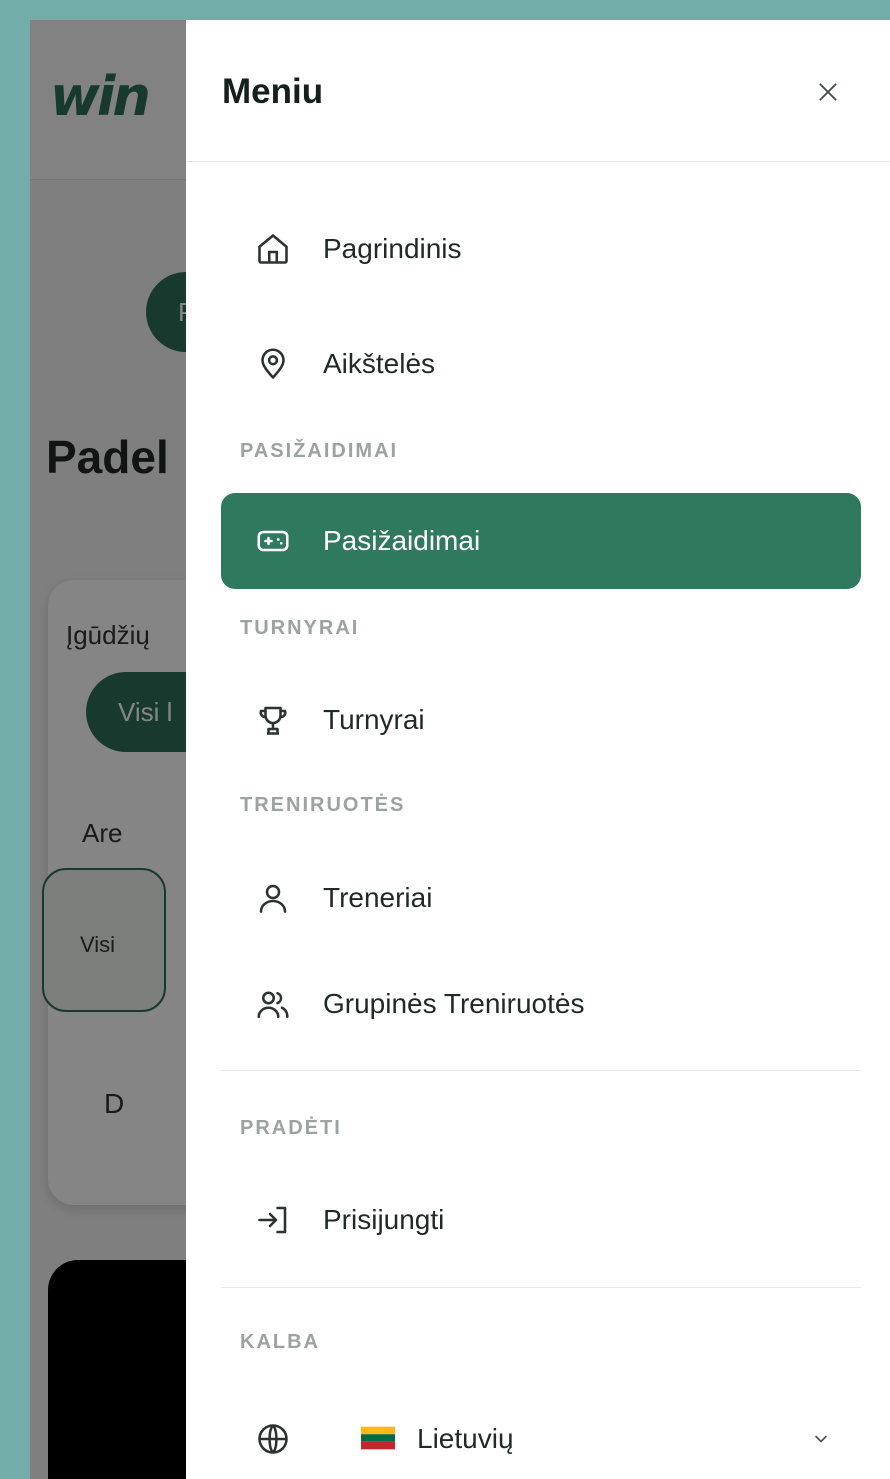 This screenshot has width=890, height=1479. Describe the element at coordinates (821, 1439) in the screenshot. I see `chevron-down-icon` at that location.